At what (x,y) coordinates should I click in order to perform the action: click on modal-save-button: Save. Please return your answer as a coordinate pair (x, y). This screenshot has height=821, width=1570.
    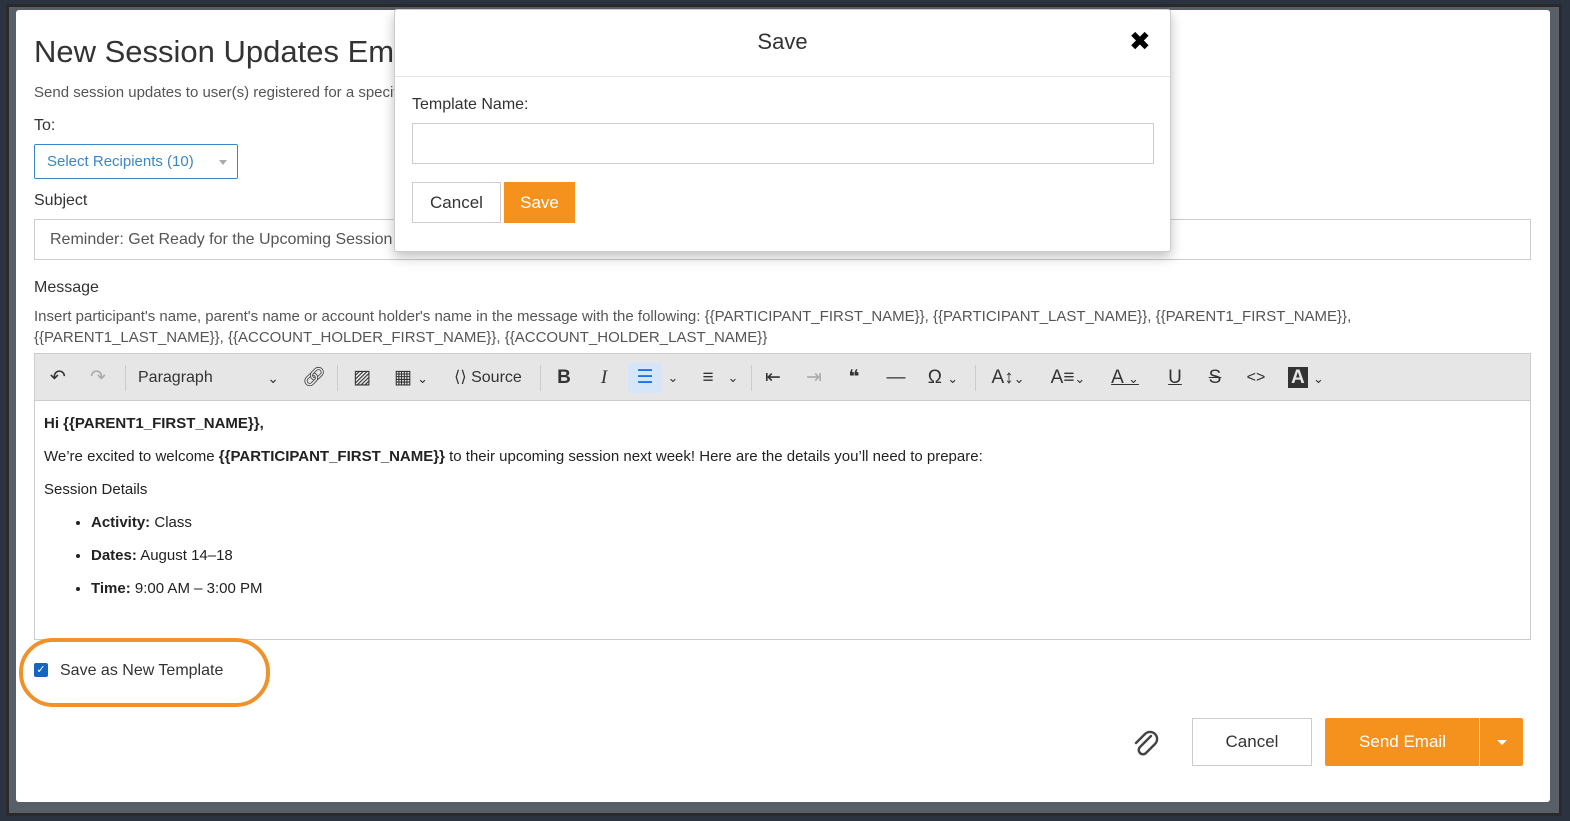
    Looking at the image, I should click on (539, 202).